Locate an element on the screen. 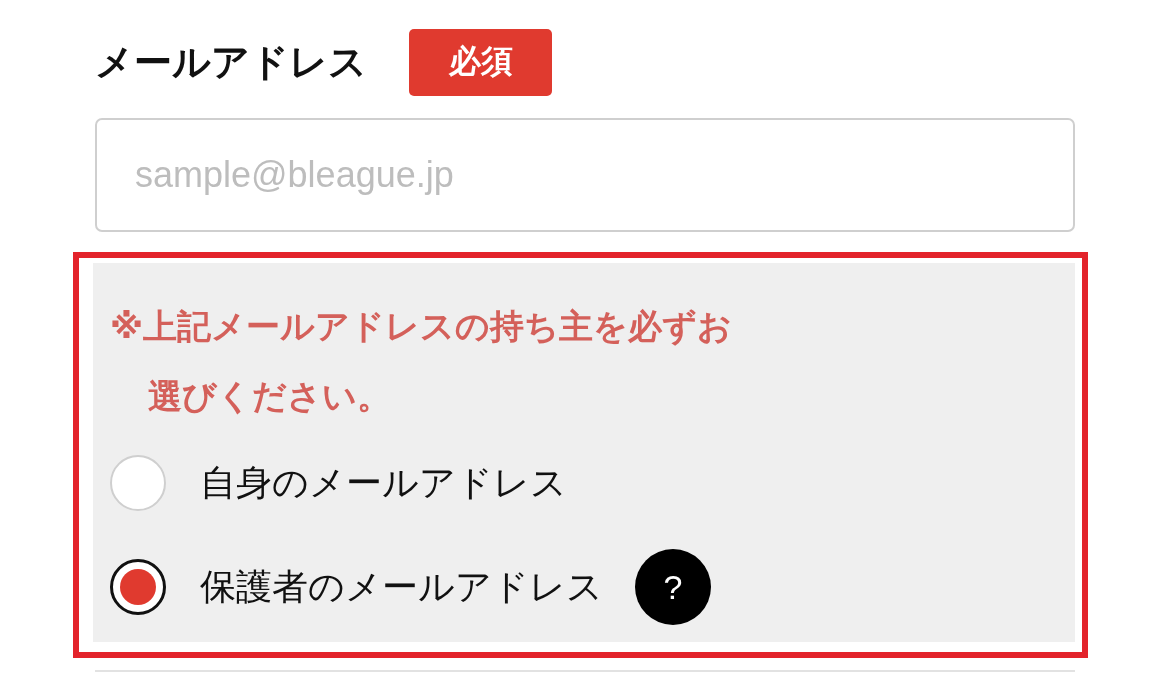 This screenshot has height=675, width=1170. radio-button is located at coordinates (138, 587).